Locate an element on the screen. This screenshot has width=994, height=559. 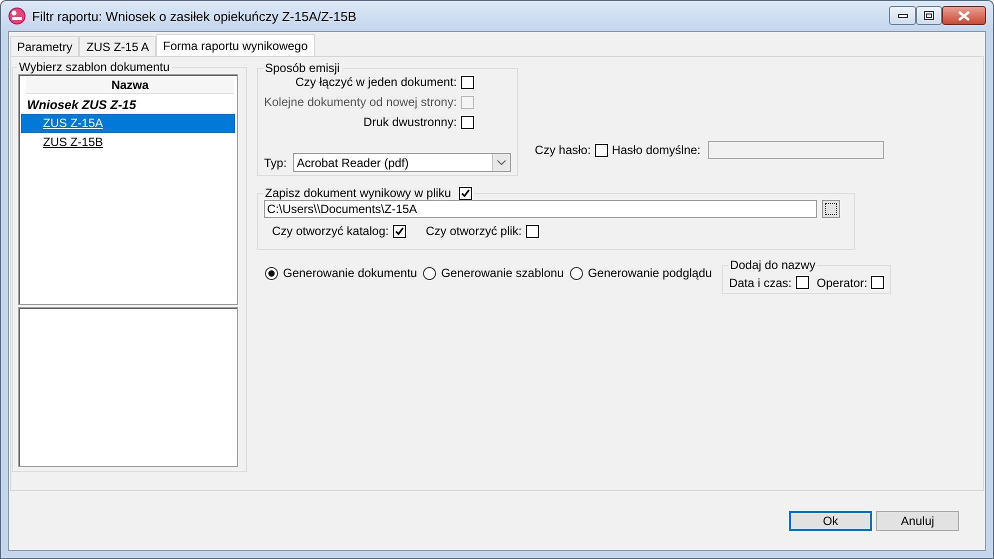
maximize-icon is located at coordinates (929, 15).